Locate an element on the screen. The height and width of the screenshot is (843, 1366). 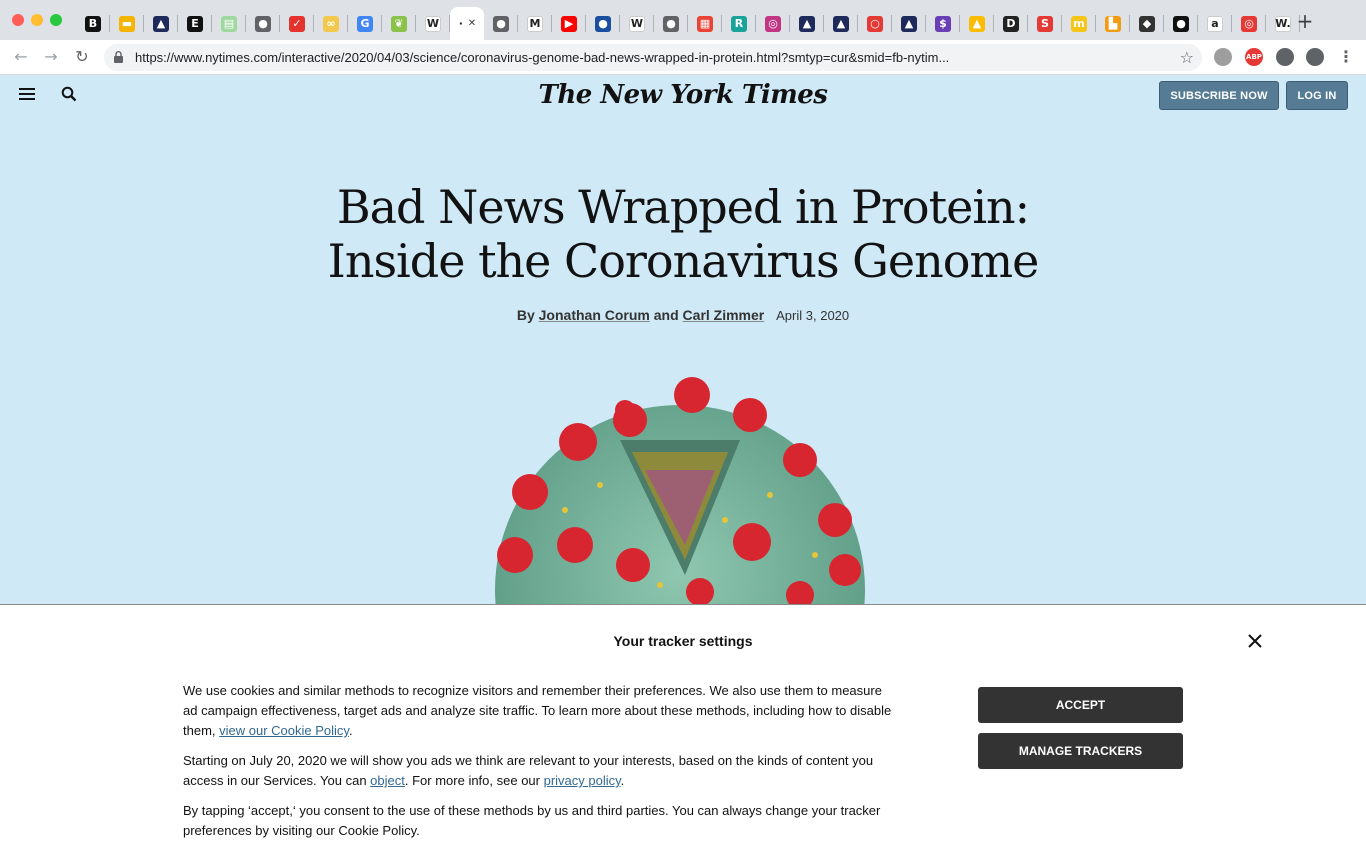
youtube-icon: ▶ is located at coordinates (569, 23).